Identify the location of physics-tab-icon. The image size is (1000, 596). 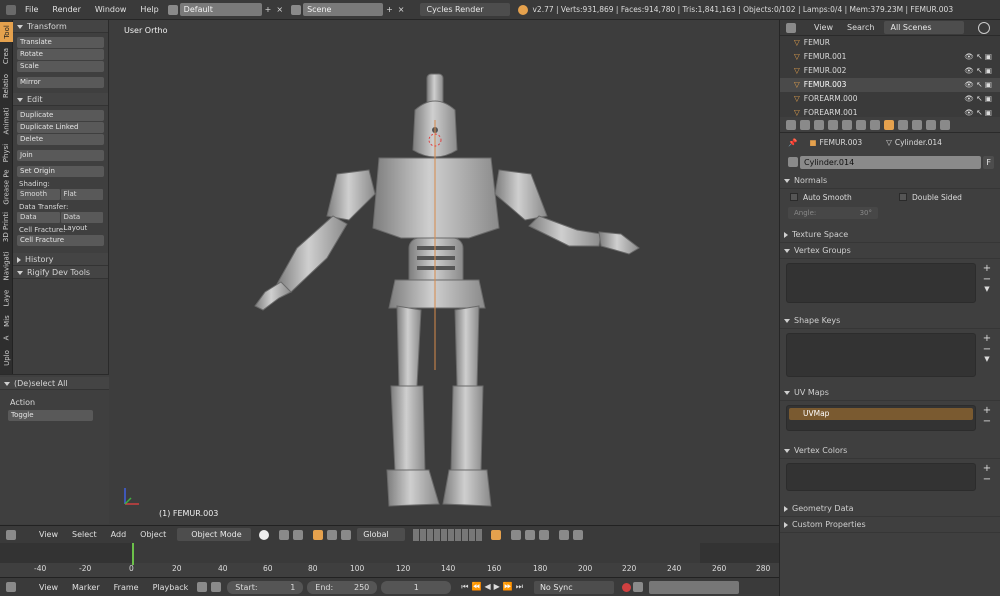
(945, 124).